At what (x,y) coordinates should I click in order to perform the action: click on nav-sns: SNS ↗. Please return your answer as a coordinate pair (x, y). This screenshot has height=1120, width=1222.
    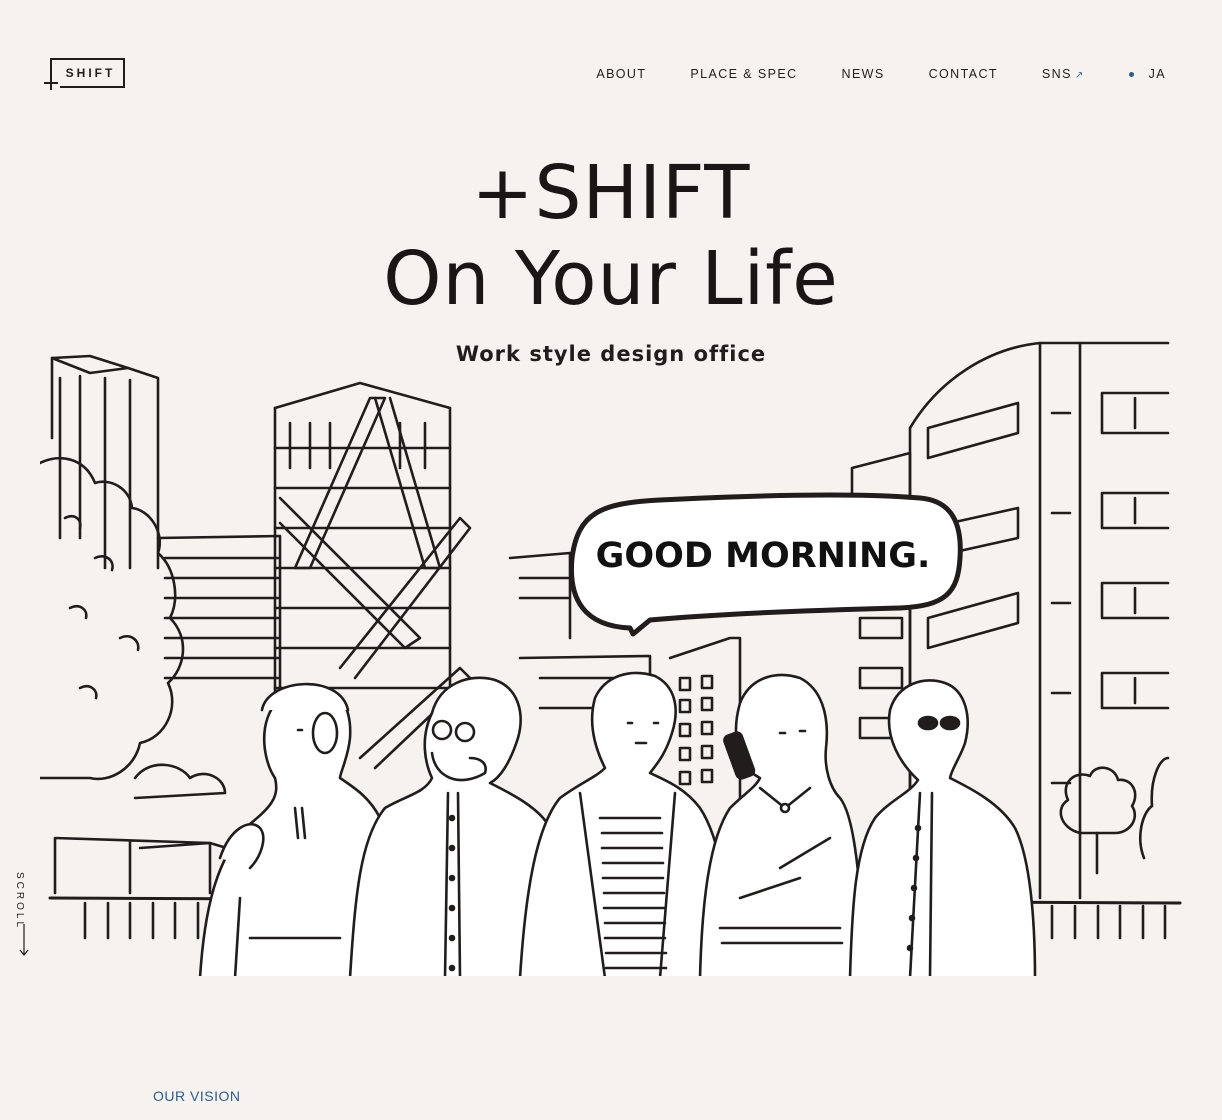
    Looking at the image, I should click on (1063, 74).